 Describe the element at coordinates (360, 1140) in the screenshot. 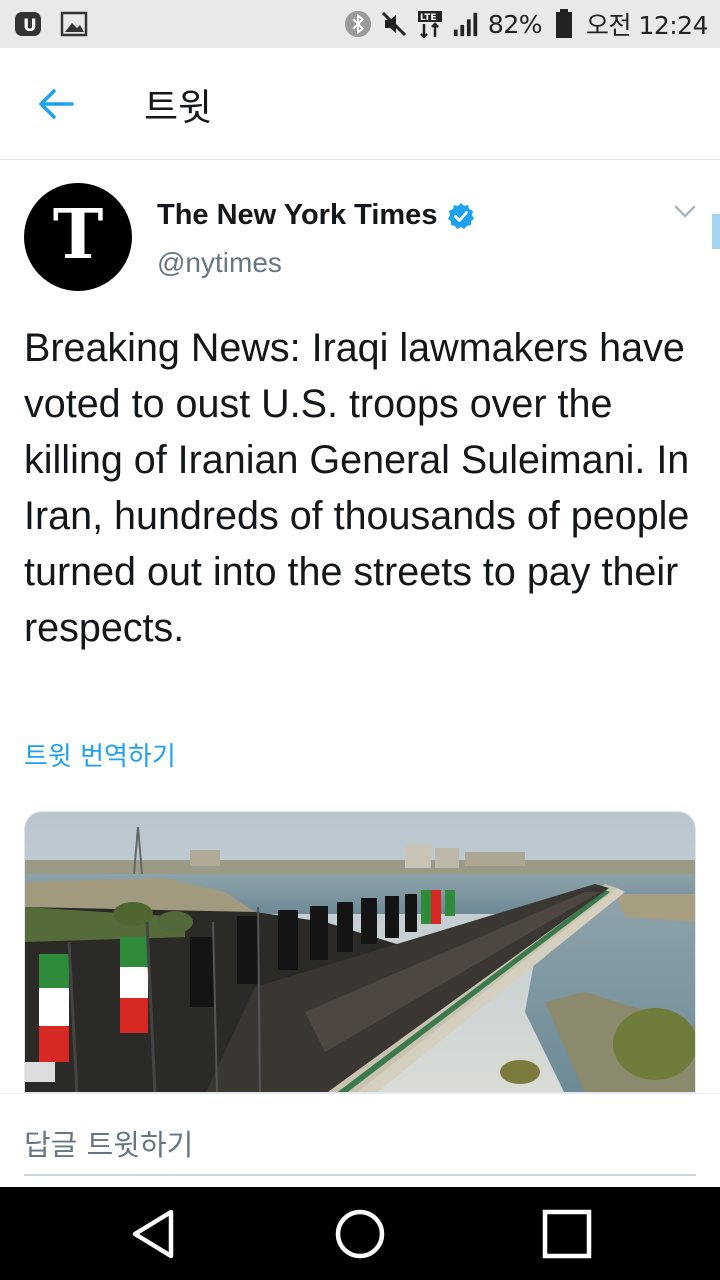

I see `reply-bar: 답글 트윗하기` at that location.